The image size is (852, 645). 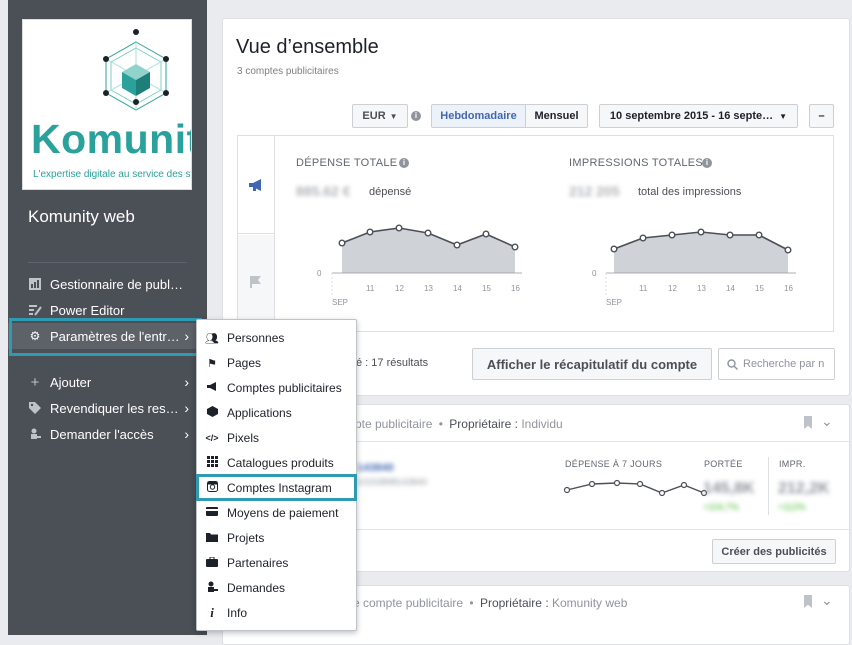 What do you see at coordinates (723, 464) in the screenshot?
I see `reach-label: PORTÉE` at bounding box center [723, 464].